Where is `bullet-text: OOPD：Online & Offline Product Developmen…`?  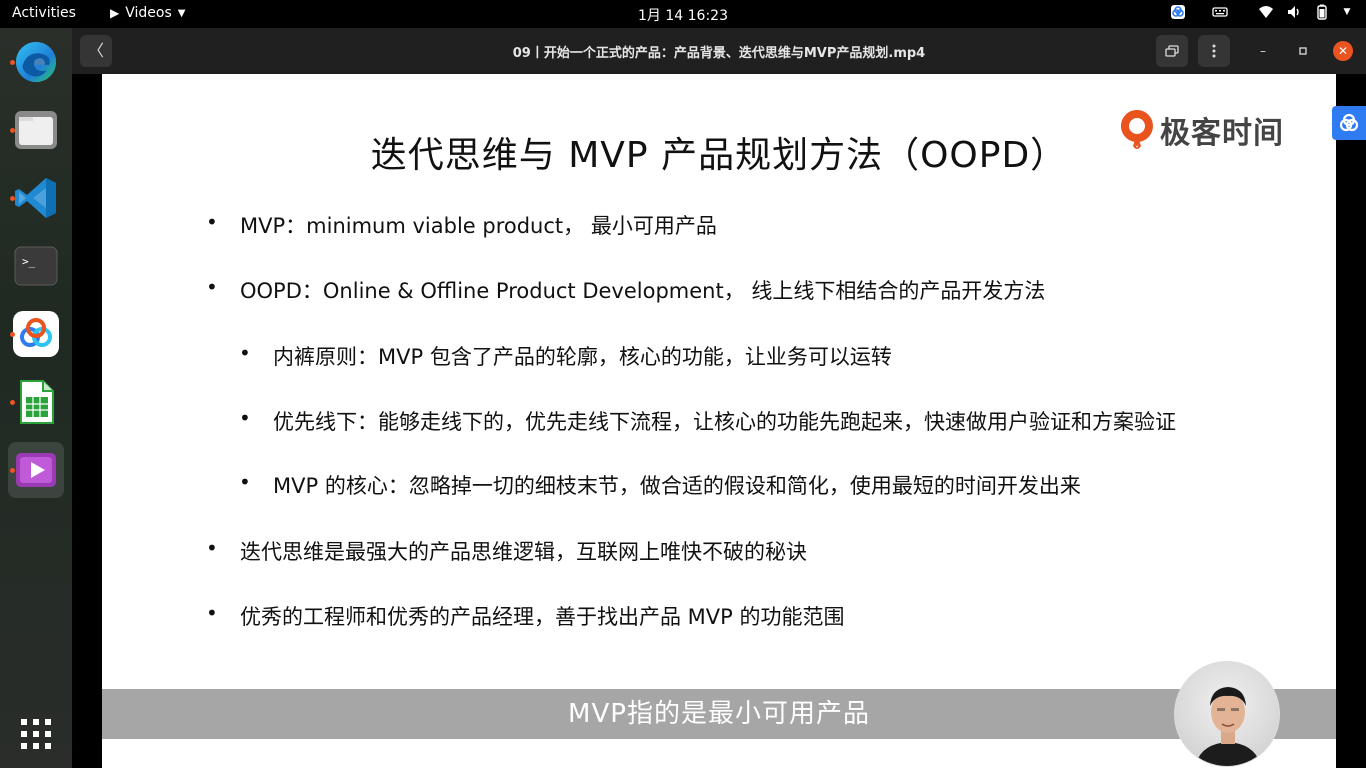
bullet-text: OOPD：Online & Offline Product Developmen… is located at coordinates (643, 291).